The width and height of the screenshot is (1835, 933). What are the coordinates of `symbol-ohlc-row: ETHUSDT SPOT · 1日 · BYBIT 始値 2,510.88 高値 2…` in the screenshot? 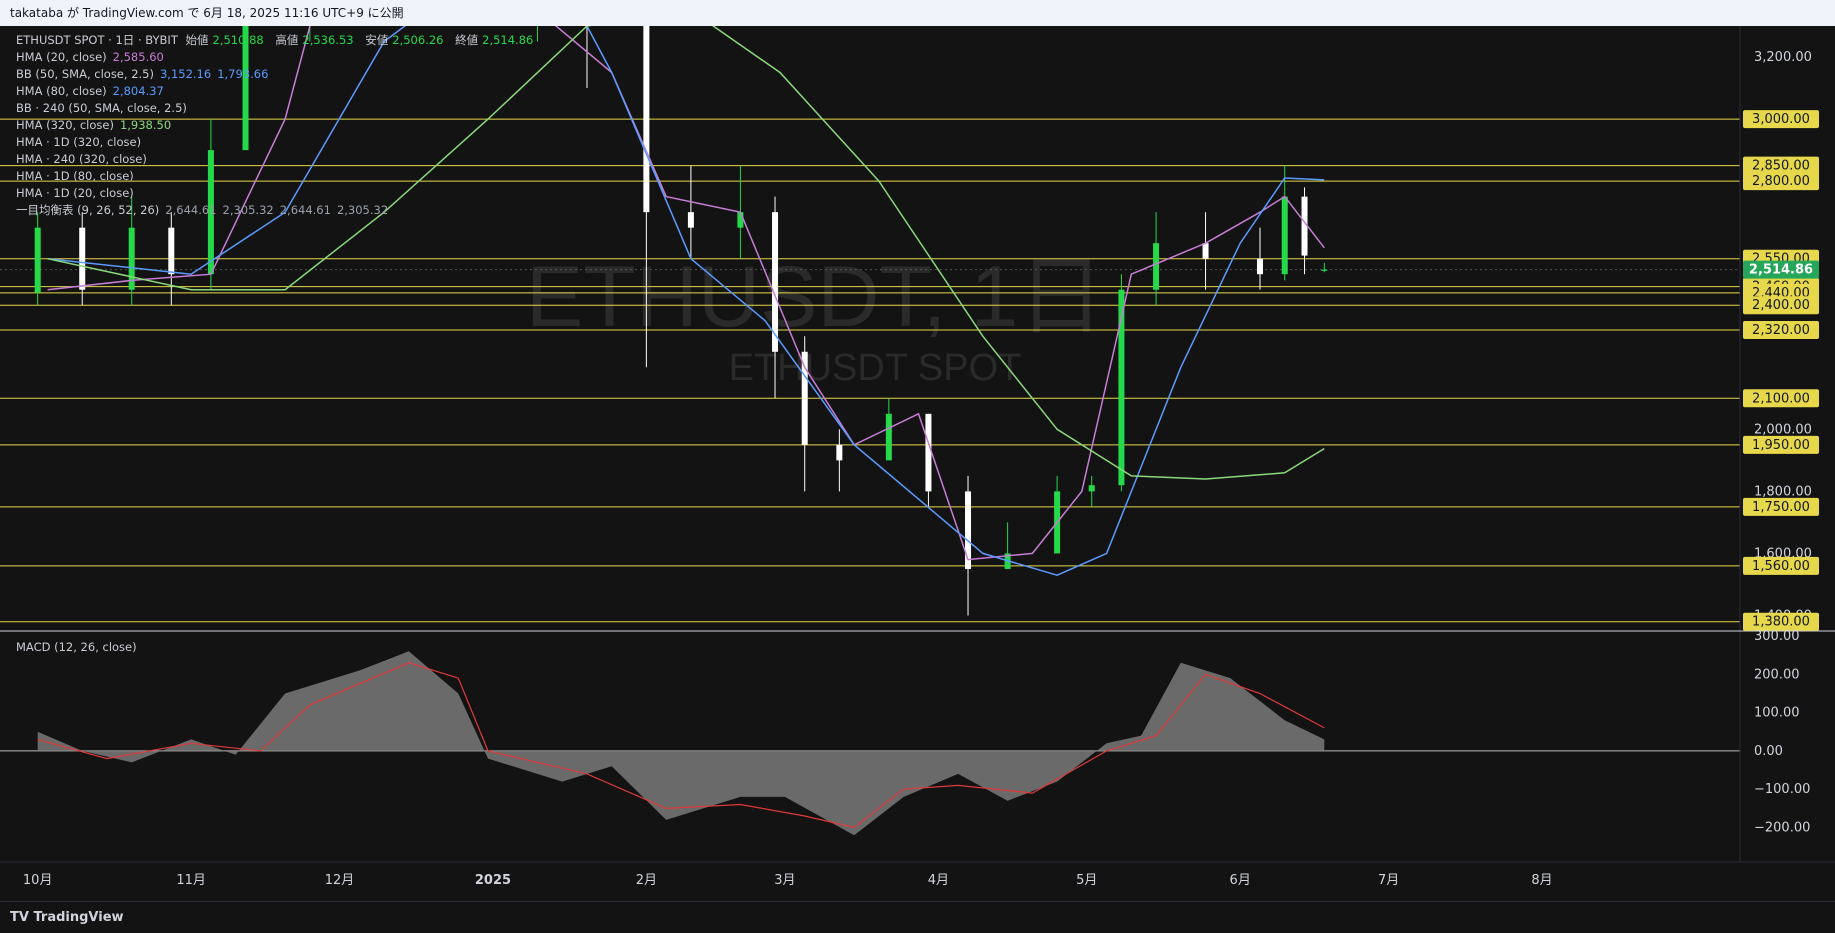 It's located at (278, 40).